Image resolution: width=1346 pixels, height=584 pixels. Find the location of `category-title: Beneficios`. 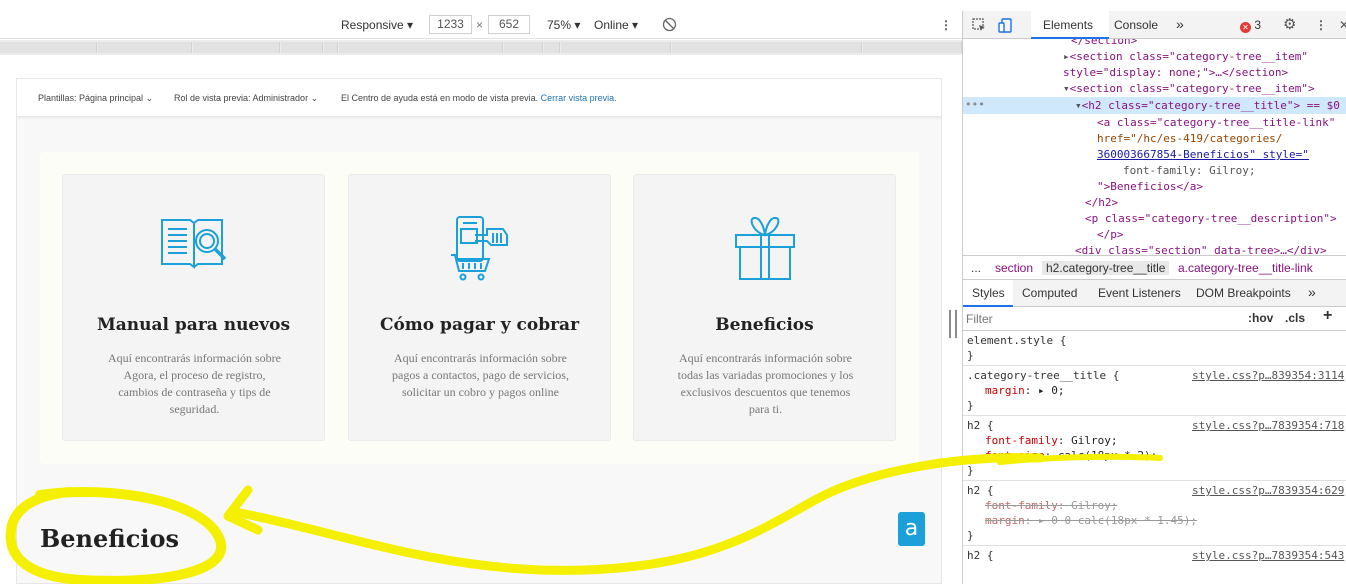

category-title: Beneficios is located at coordinates (764, 325).